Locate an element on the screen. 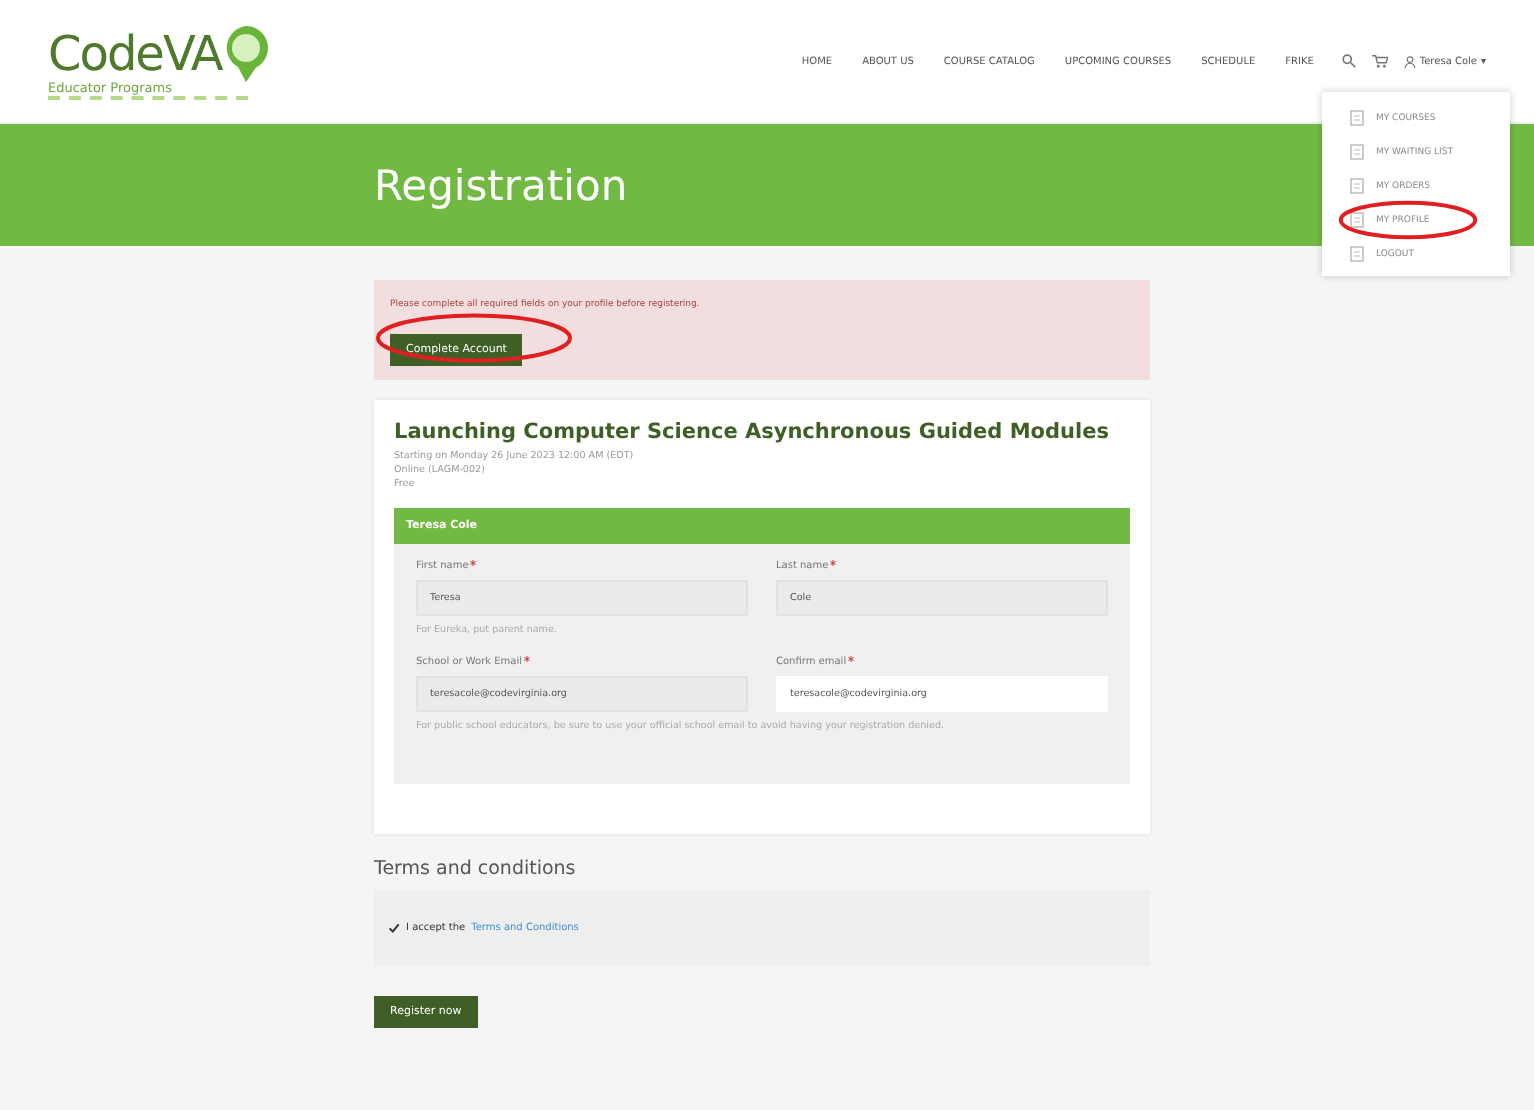 The width and height of the screenshot is (1534, 1110). search-icon is located at coordinates (1348, 61).